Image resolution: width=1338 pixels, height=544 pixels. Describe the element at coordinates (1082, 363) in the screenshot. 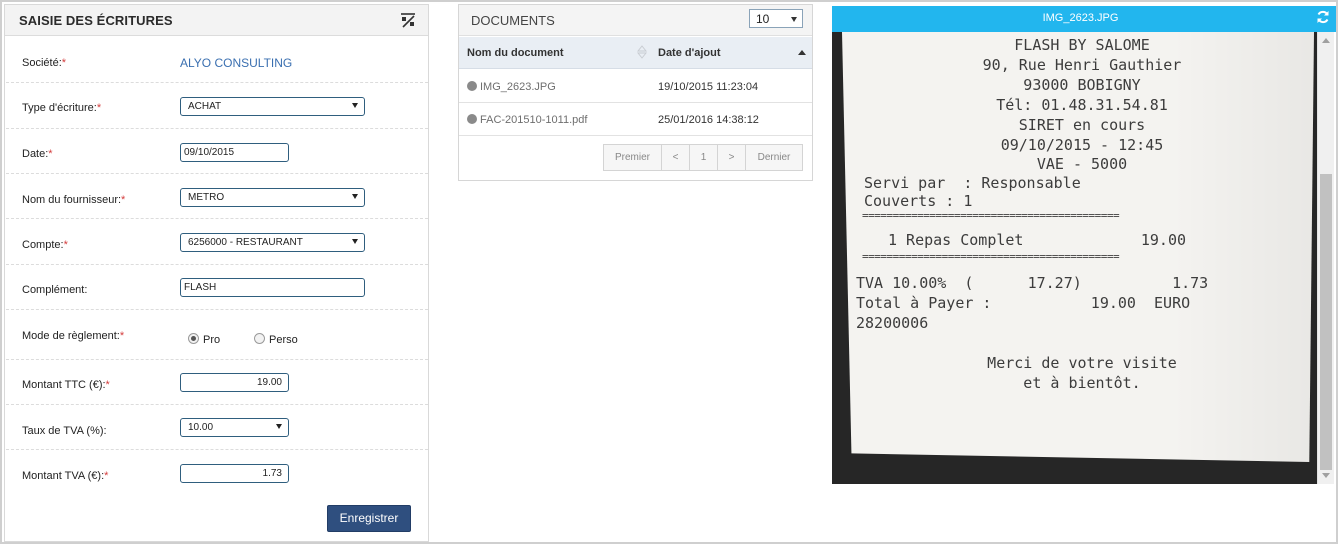

I see `receipt-line: Merci de votre visite` at that location.